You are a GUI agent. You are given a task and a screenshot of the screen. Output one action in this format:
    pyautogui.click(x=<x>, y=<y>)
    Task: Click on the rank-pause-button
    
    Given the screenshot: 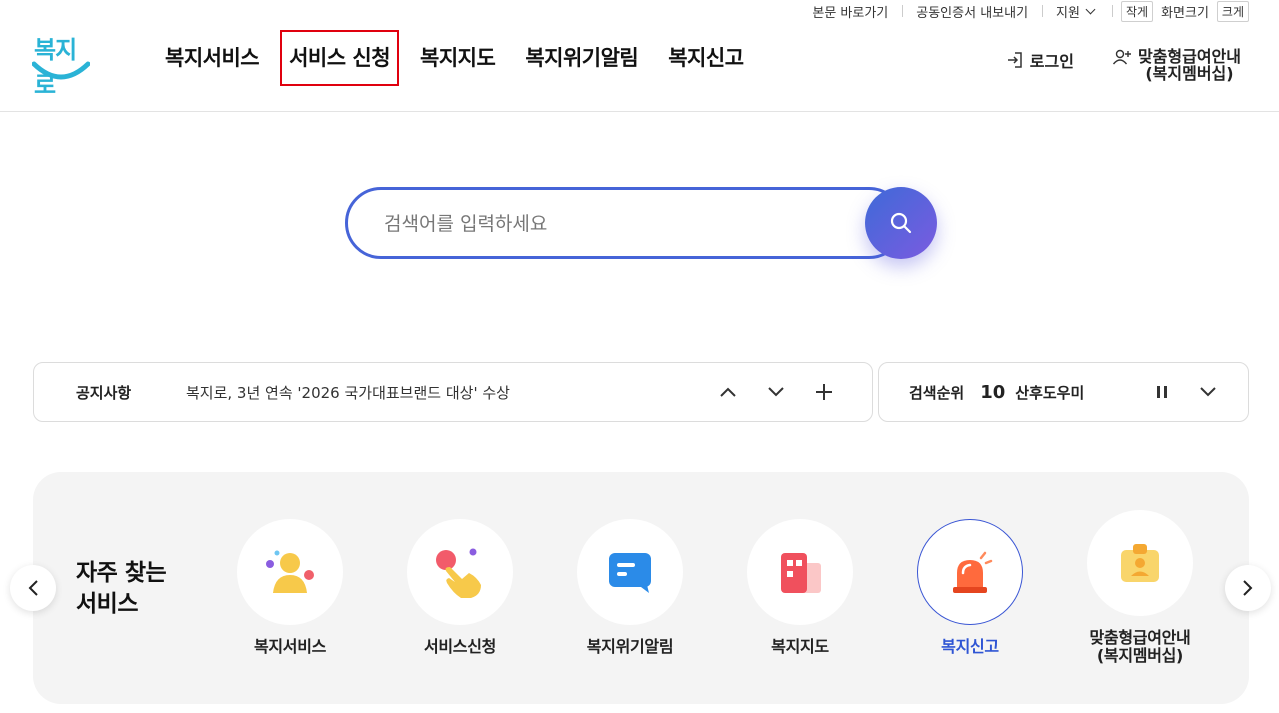 What is the action you would take?
    pyautogui.click(x=1162, y=392)
    